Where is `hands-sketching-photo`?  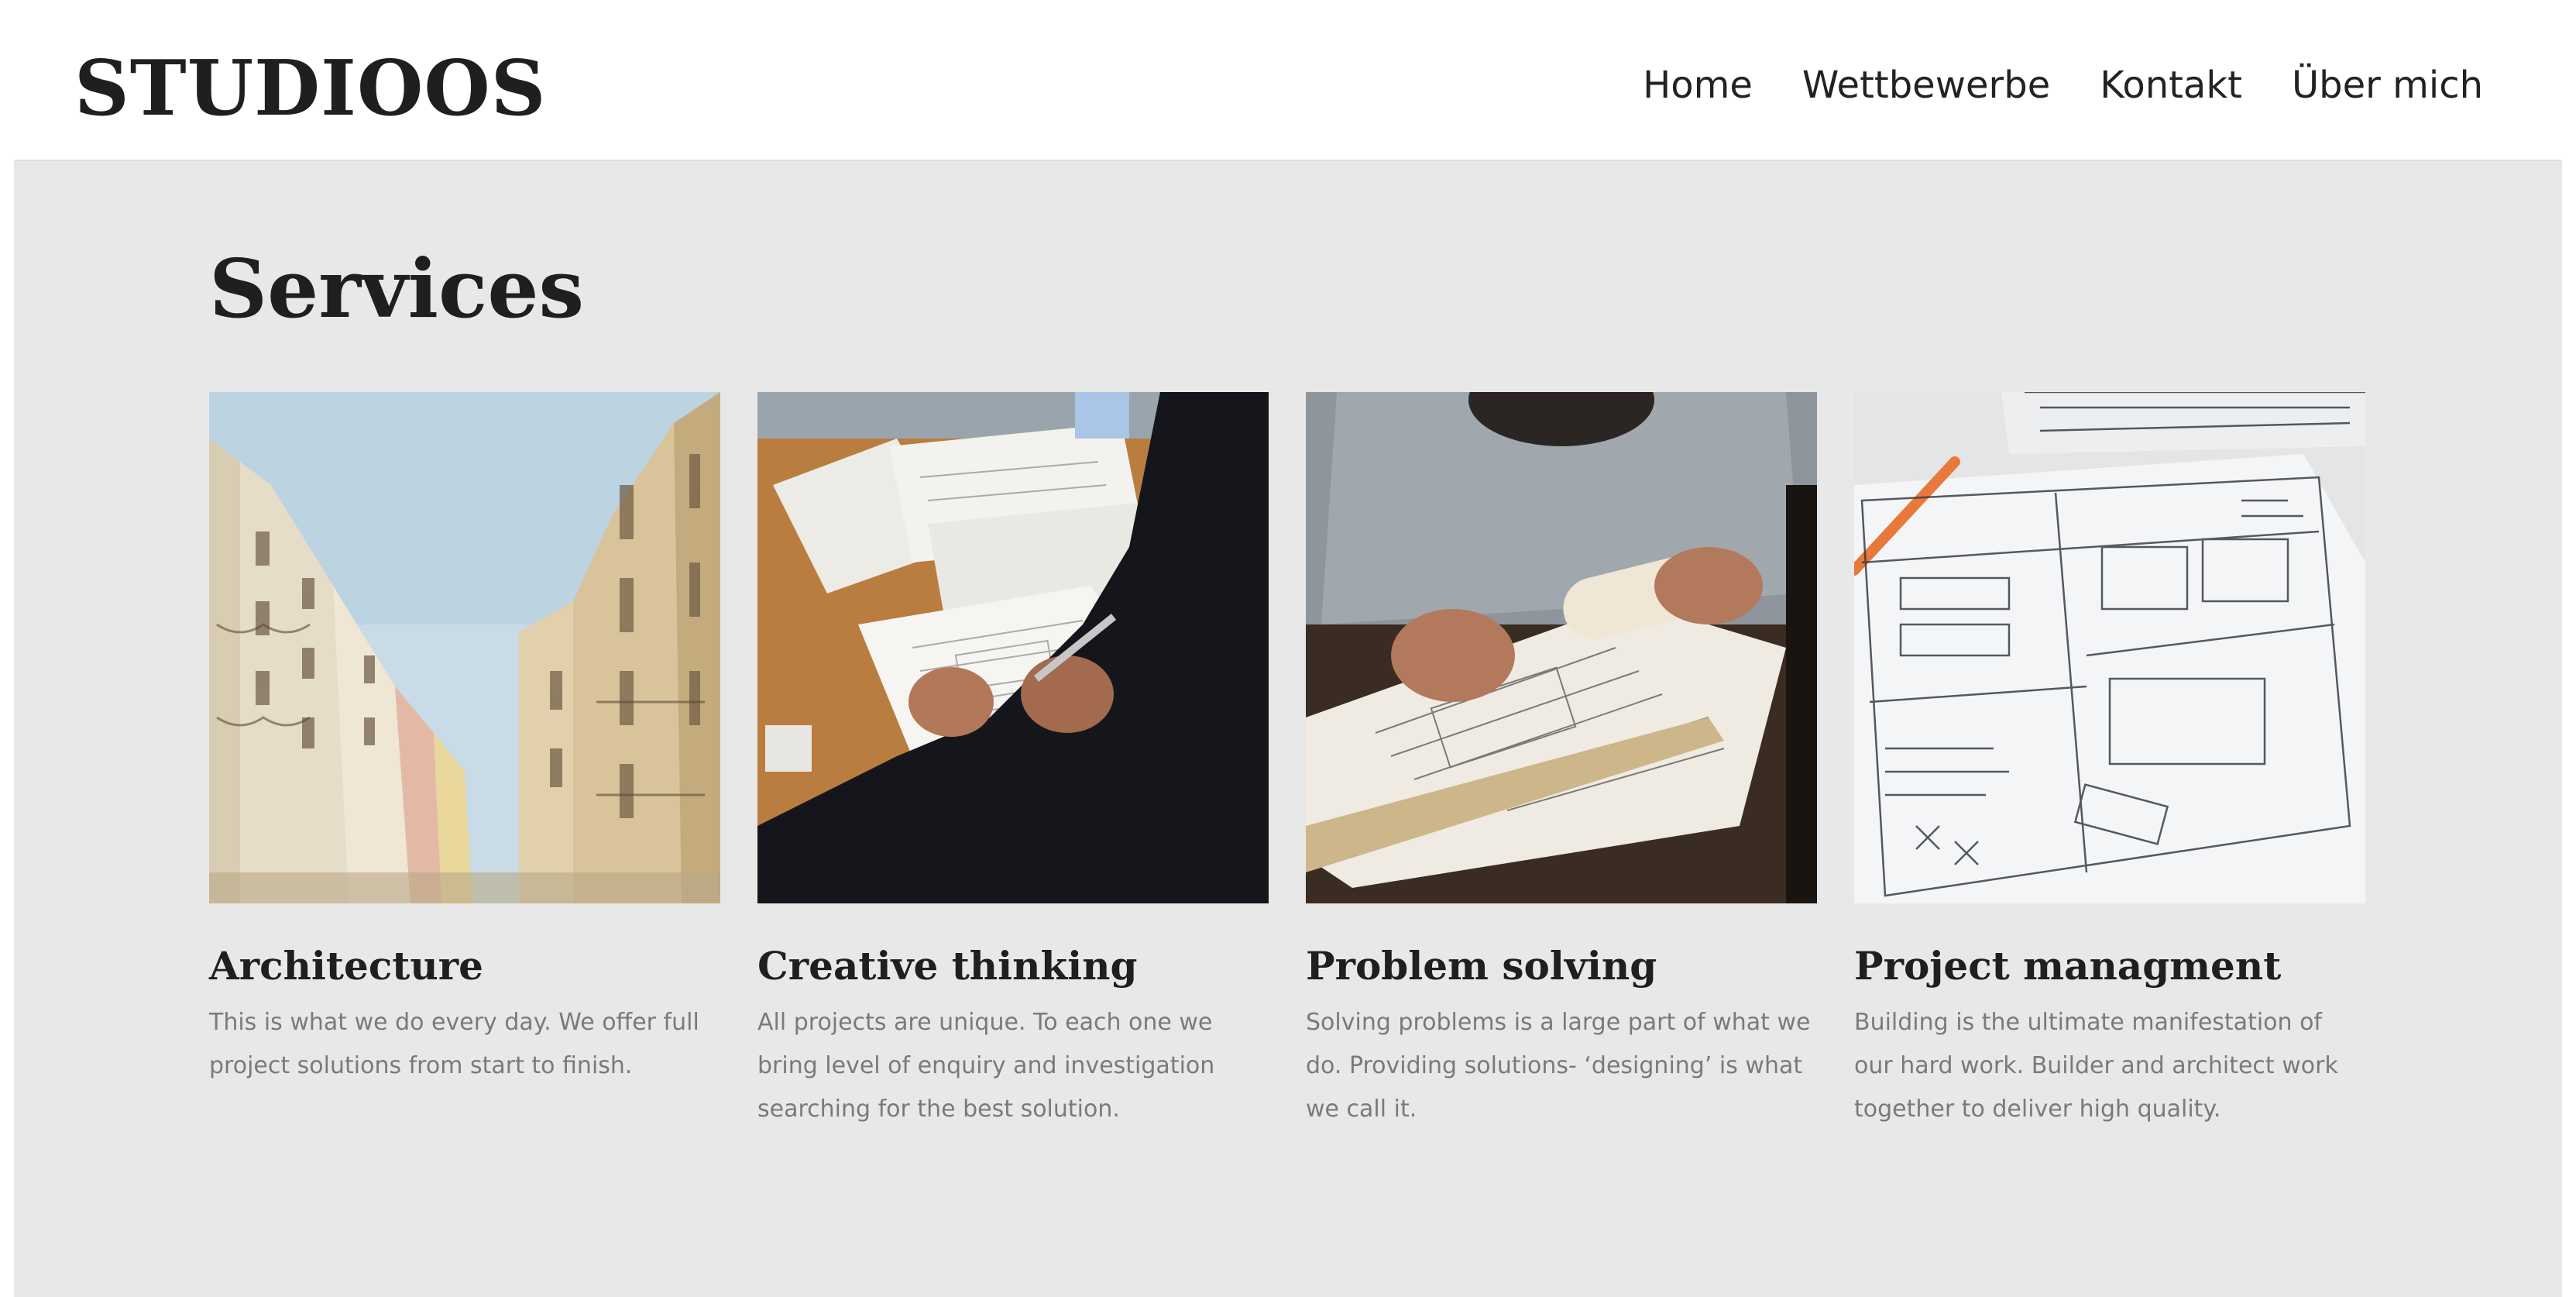 hands-sketching-photo is located at coordinates (1013, 647).